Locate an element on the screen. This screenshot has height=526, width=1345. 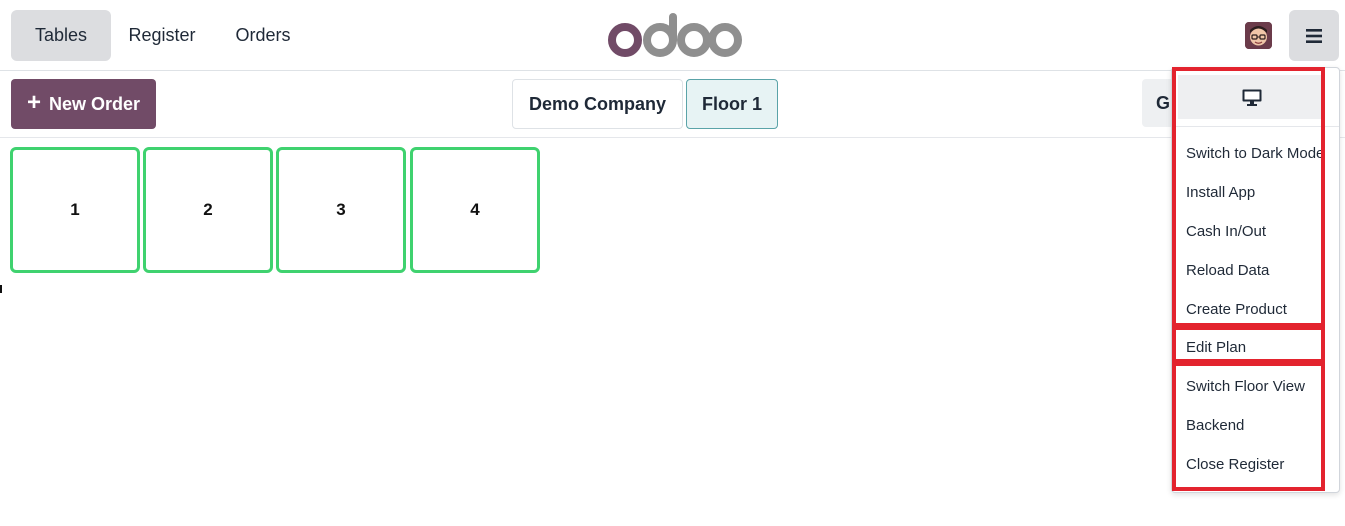
hamburger-menu-button is located at coordinates (1314, 35).